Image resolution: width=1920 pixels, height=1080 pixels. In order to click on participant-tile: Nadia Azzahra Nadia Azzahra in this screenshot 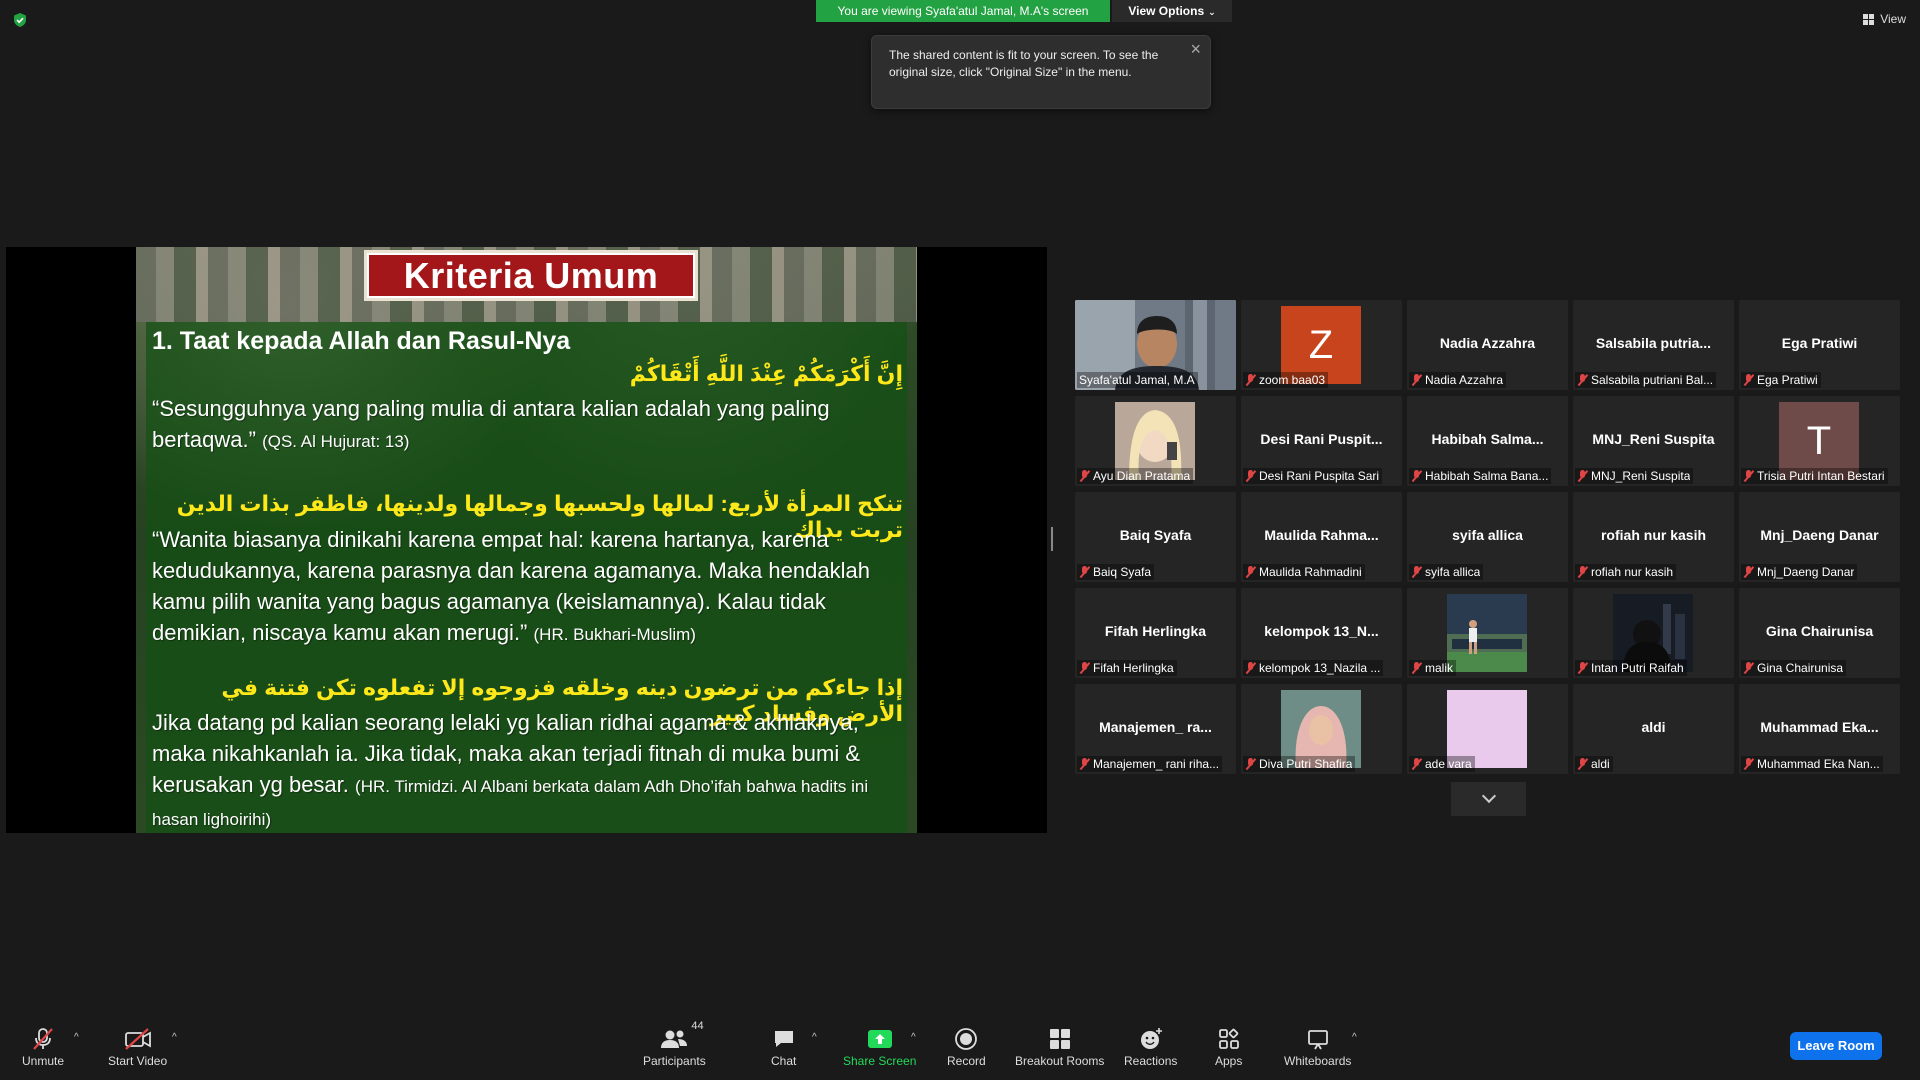, I will do `click(1487, 345)`.